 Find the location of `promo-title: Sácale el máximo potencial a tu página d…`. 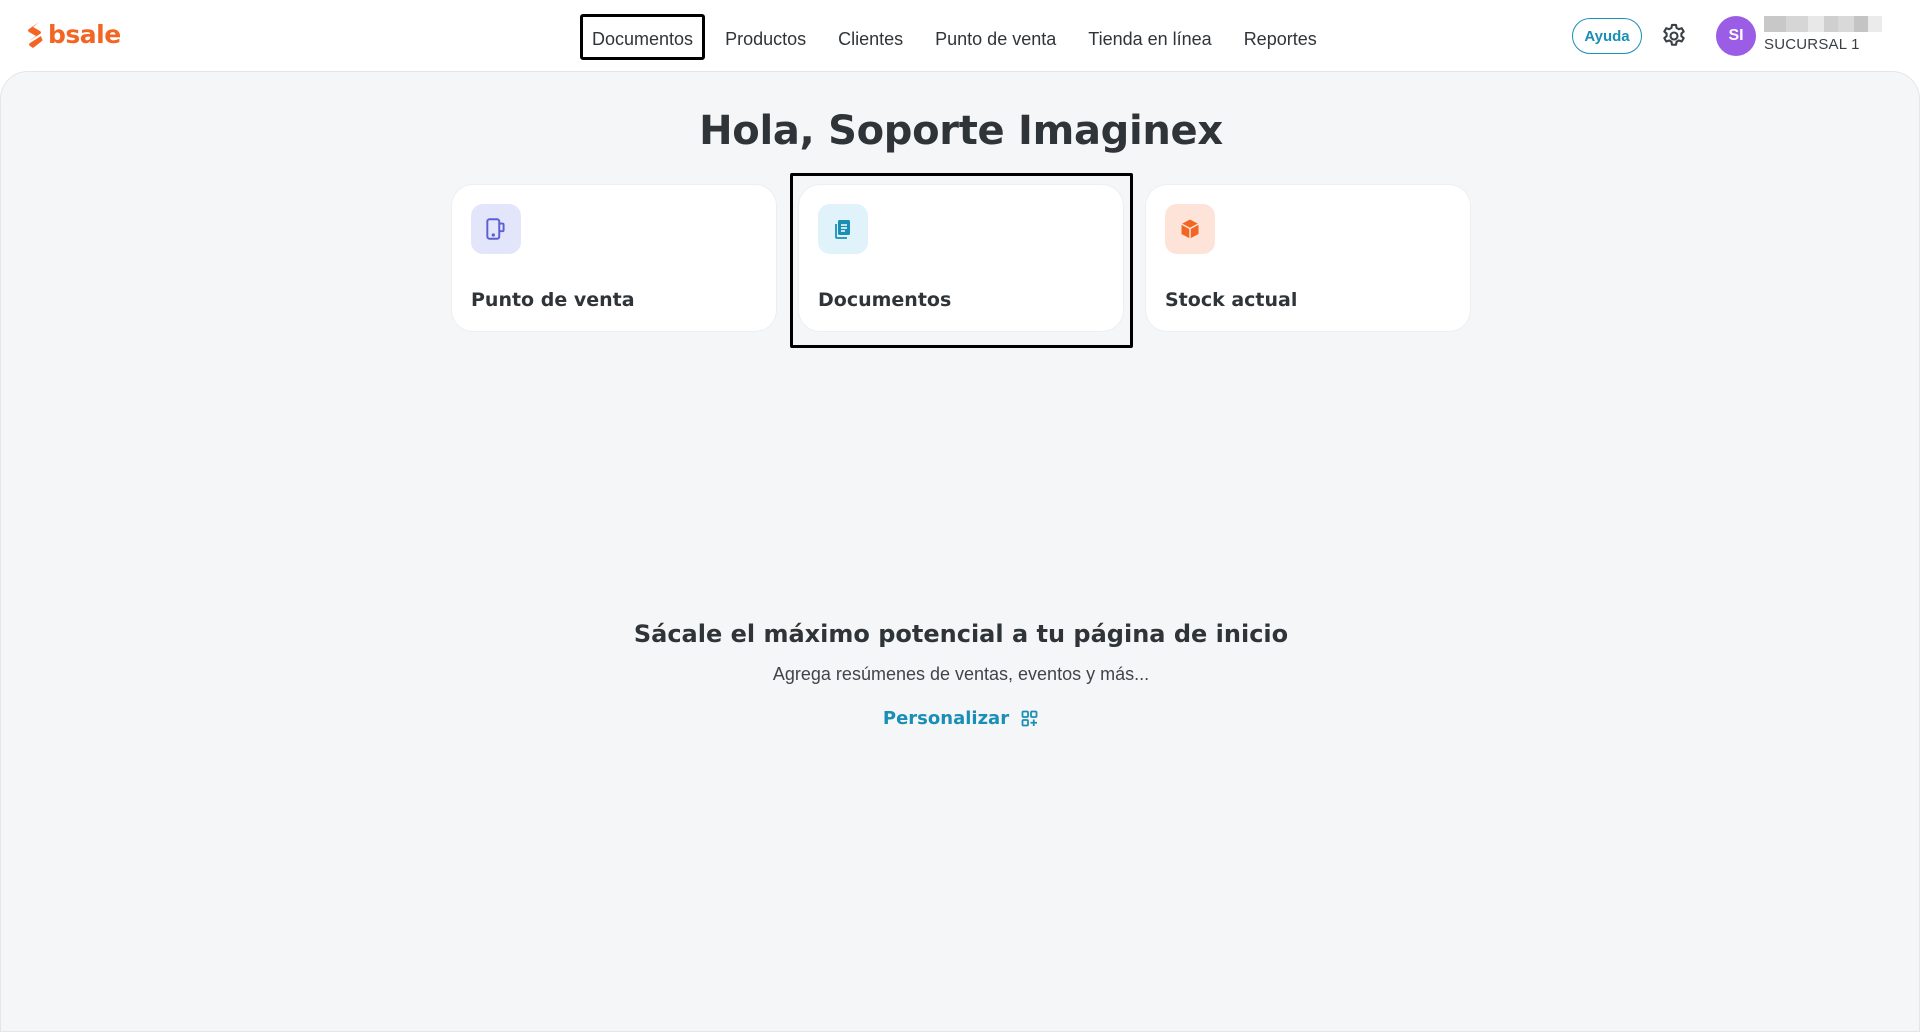

promo-title: Sácale el máximo potencial a tu página d… is located at coordinates (961, 634).